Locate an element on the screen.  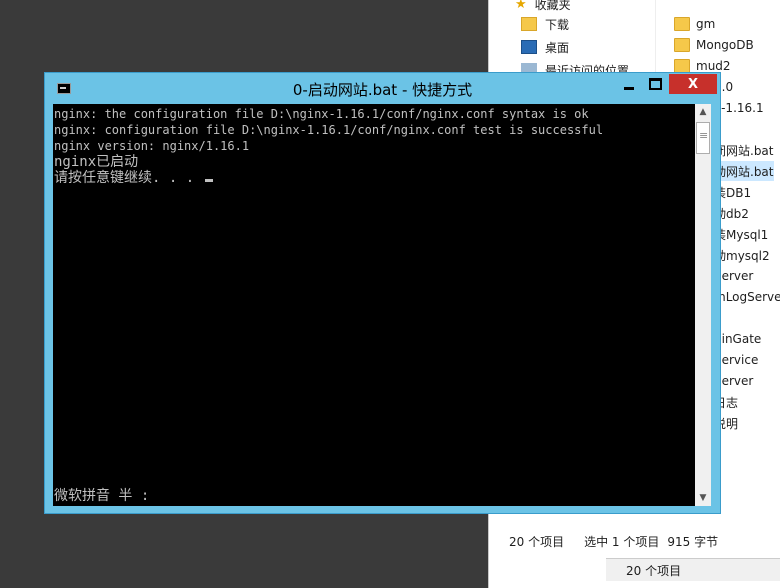
nav-item-label: 收藏夹 is located at coordinates (552, 6).